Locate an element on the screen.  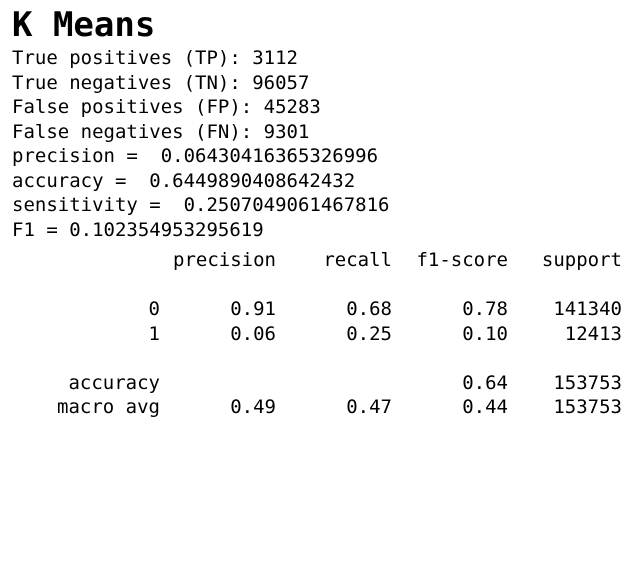
table-row: 0 0.91 0.68 0.78 141340 is located at coordinates (322, 309).